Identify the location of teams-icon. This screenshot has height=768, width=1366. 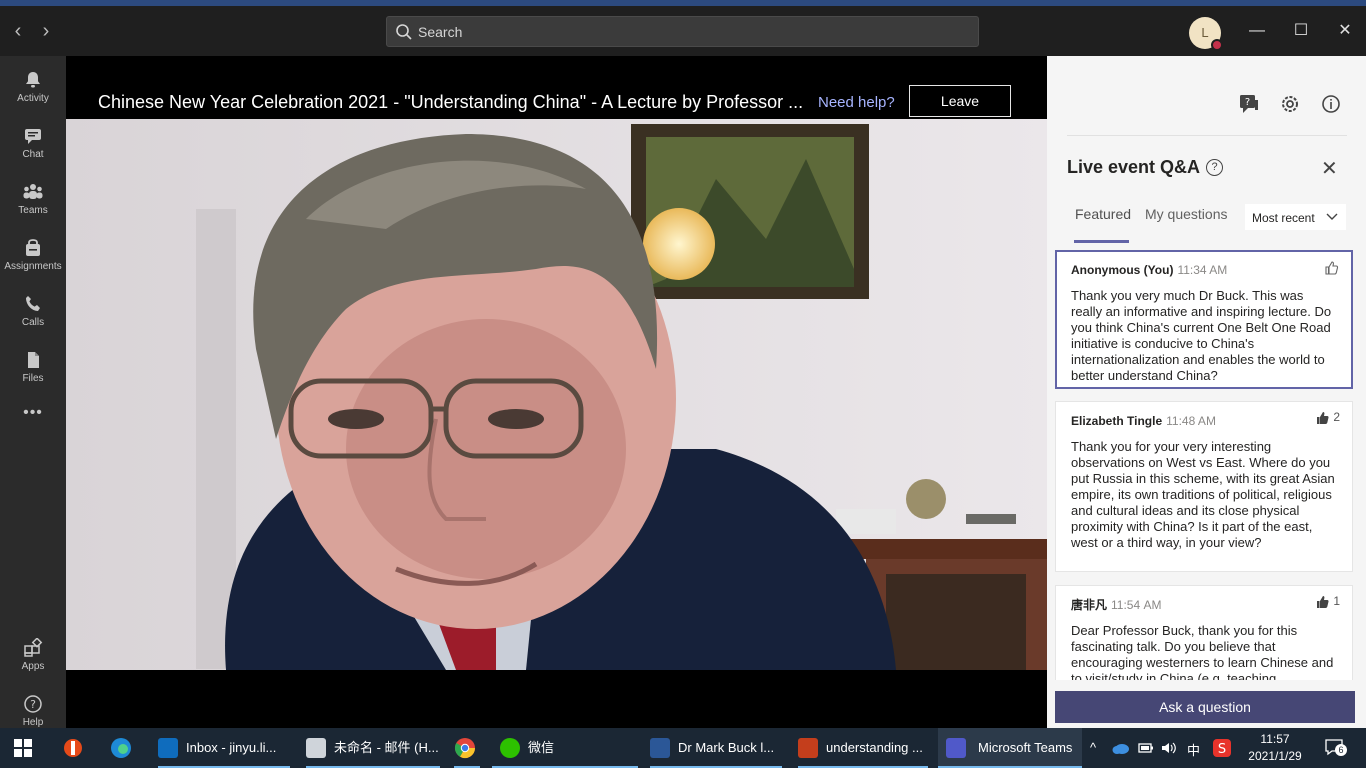
(33, 191).